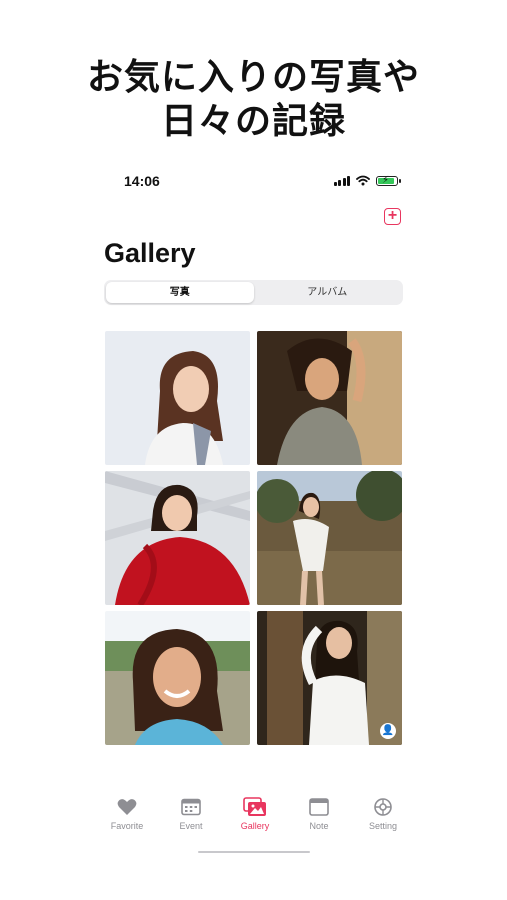 The image size is (507, 900). What do you see at coordinates (127, 807) in the screenshot?
I see `heart-icon` at bounding box center [127, 807].